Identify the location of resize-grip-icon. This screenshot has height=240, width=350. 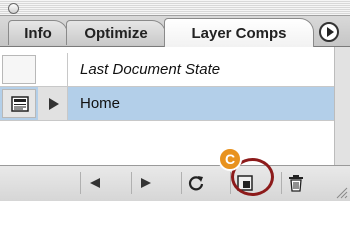
(341, 192).